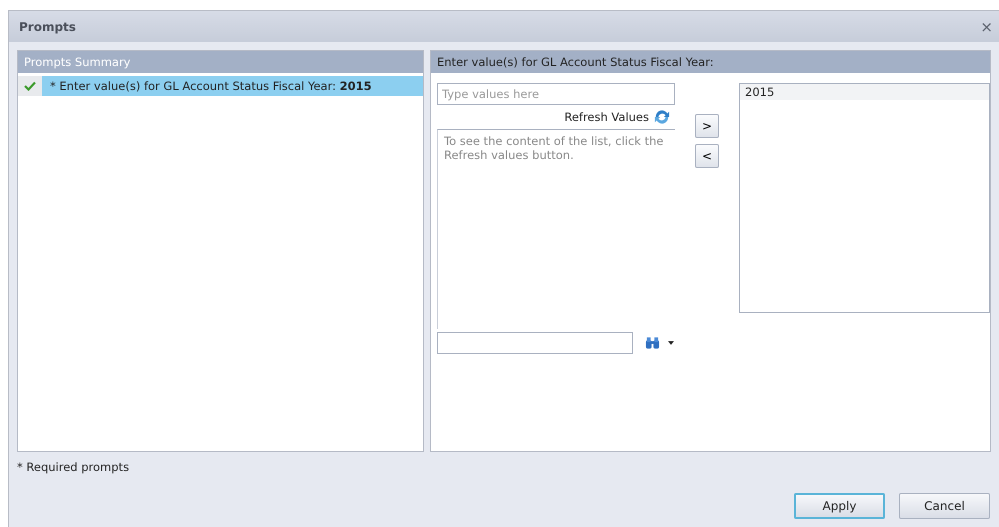 This screenshot has width=999, height=527. What do you see at coordinates (671, 343) in the screenshot?
I see `caret-icon` at bounding box center [671, 343].